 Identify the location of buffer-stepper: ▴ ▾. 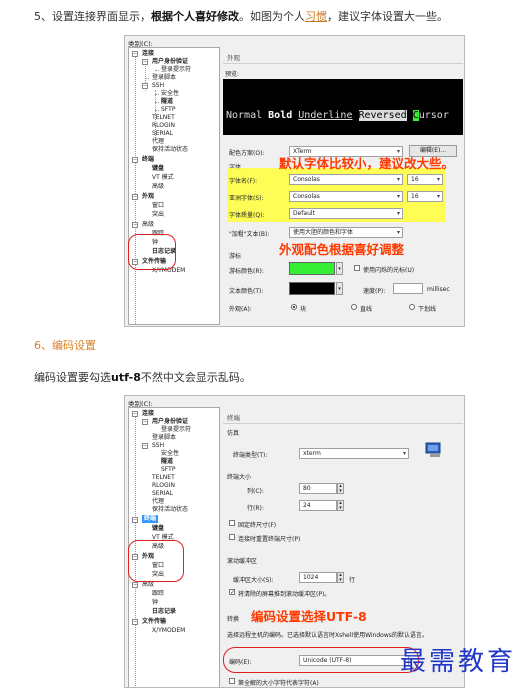
(340, 577).